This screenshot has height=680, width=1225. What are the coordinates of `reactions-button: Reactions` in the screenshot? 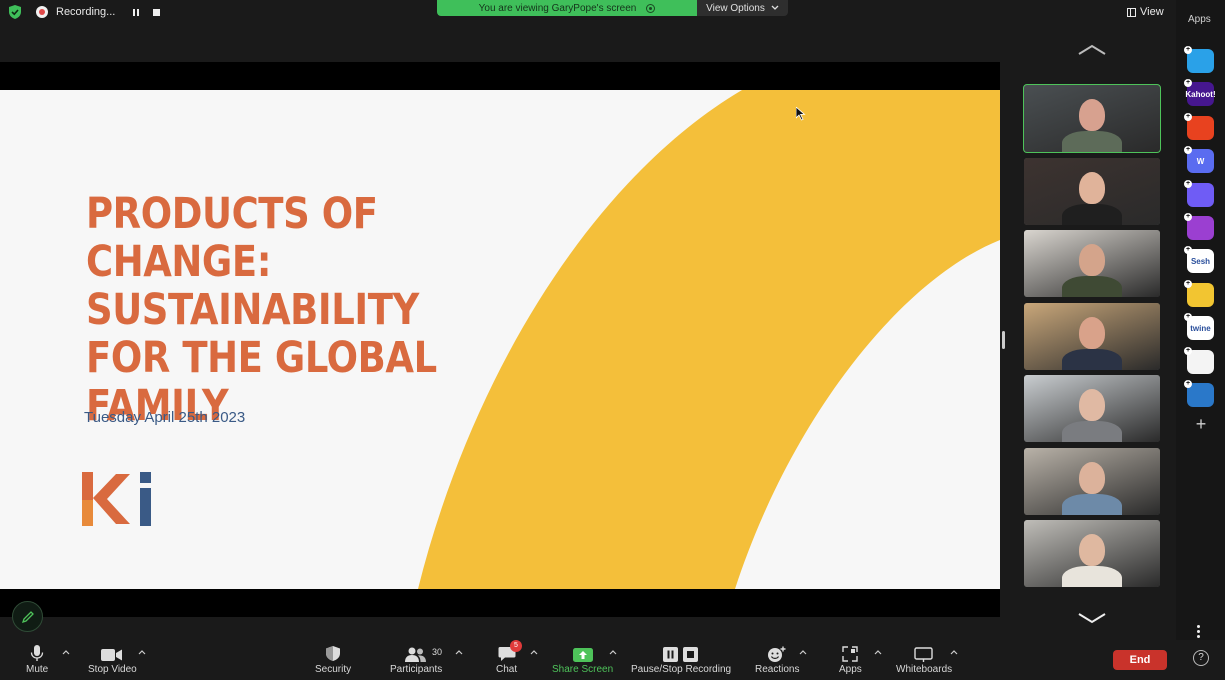 It's located at (777, 660).